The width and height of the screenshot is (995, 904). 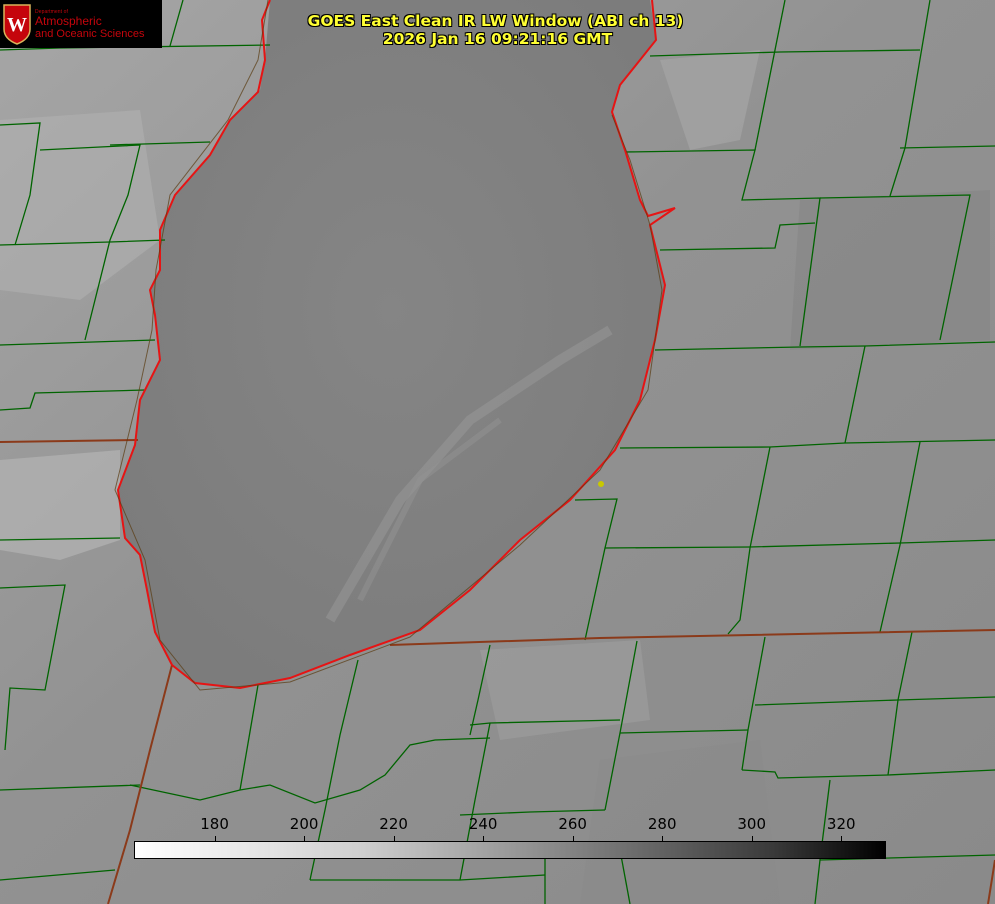 I want to click on colorbar-tick-label: 220, so click(x=393, y=824).